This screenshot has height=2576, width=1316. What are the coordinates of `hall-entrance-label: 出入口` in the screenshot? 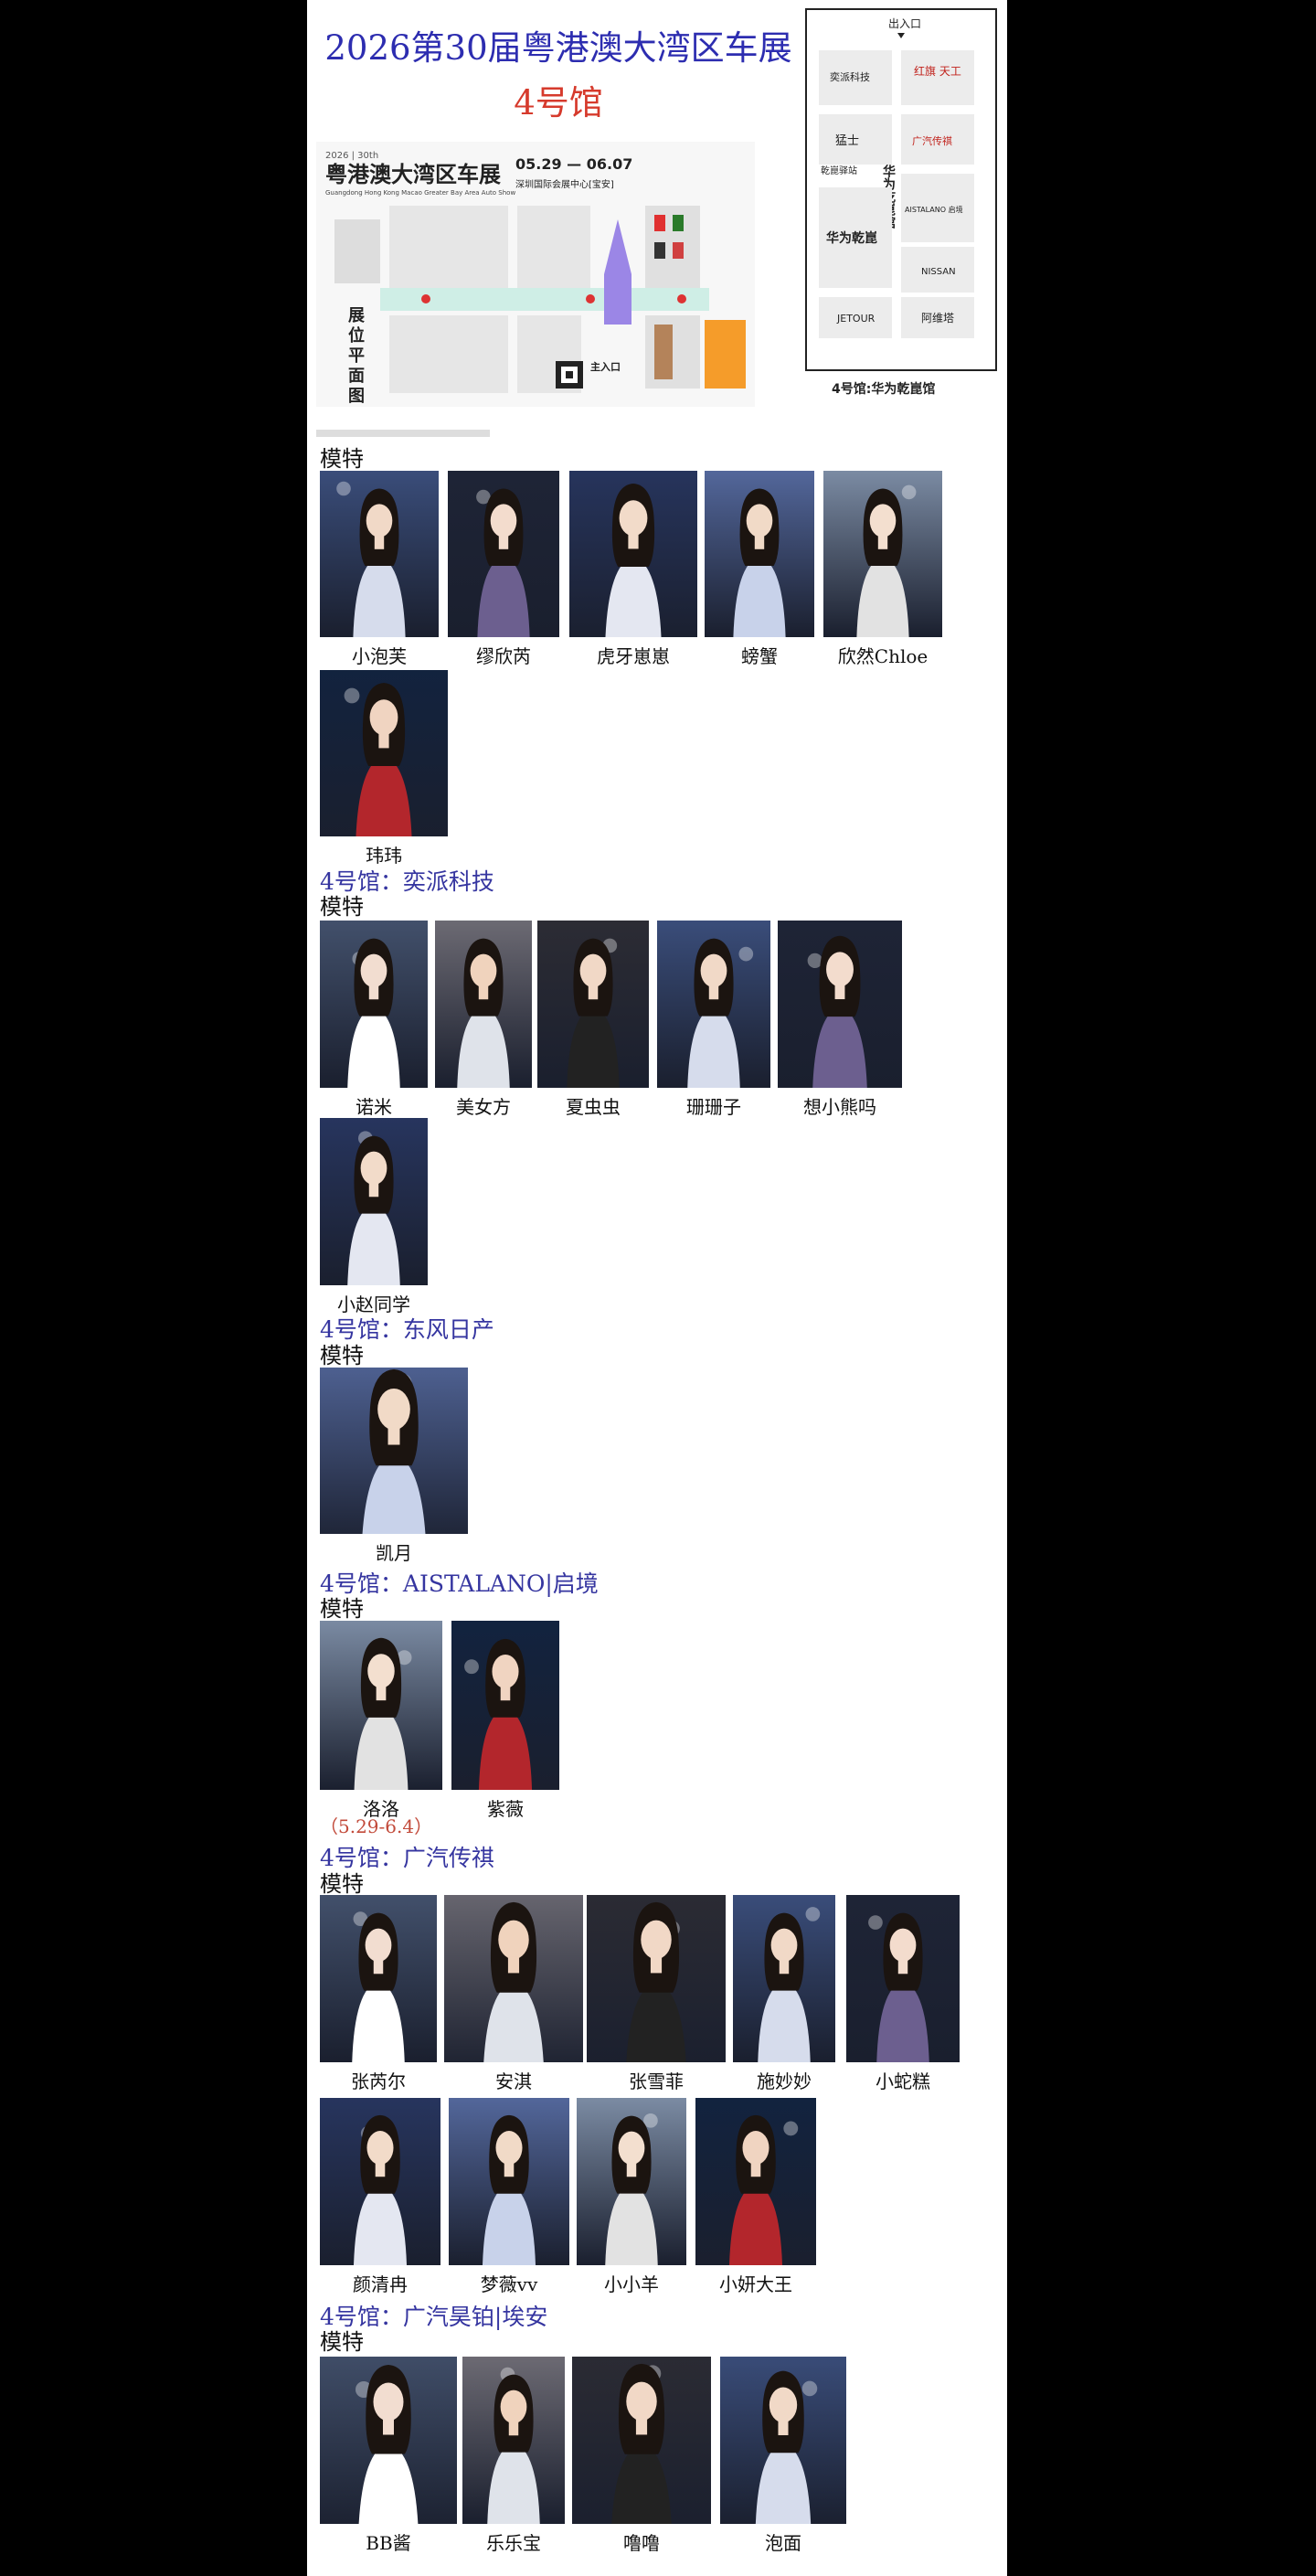 It's located at (904, 23).